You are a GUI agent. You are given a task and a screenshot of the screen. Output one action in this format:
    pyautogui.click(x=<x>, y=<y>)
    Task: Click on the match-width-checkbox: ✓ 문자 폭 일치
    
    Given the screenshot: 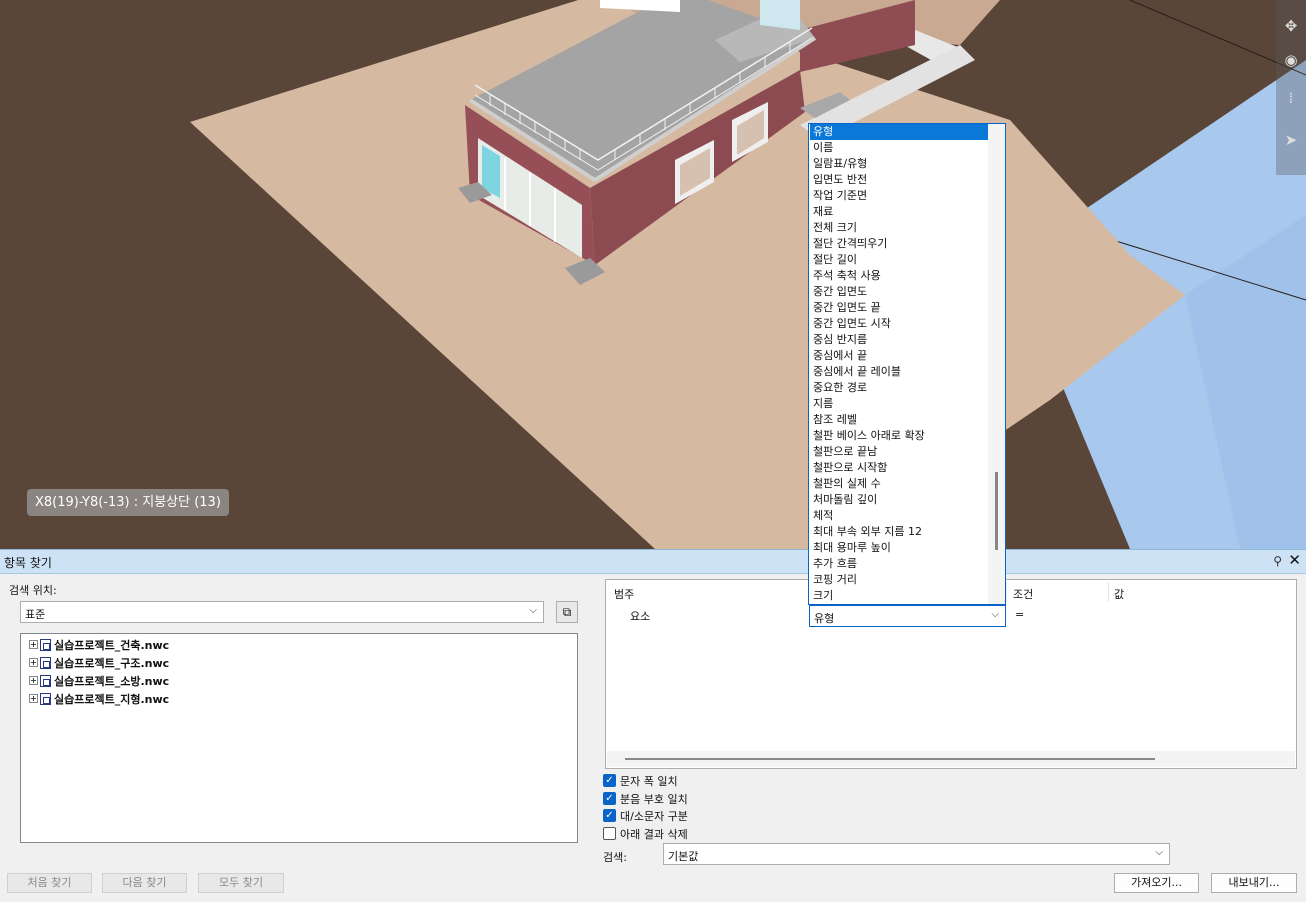 What is the action you would take?
    pyautogui.click(x=640, y=780)
    